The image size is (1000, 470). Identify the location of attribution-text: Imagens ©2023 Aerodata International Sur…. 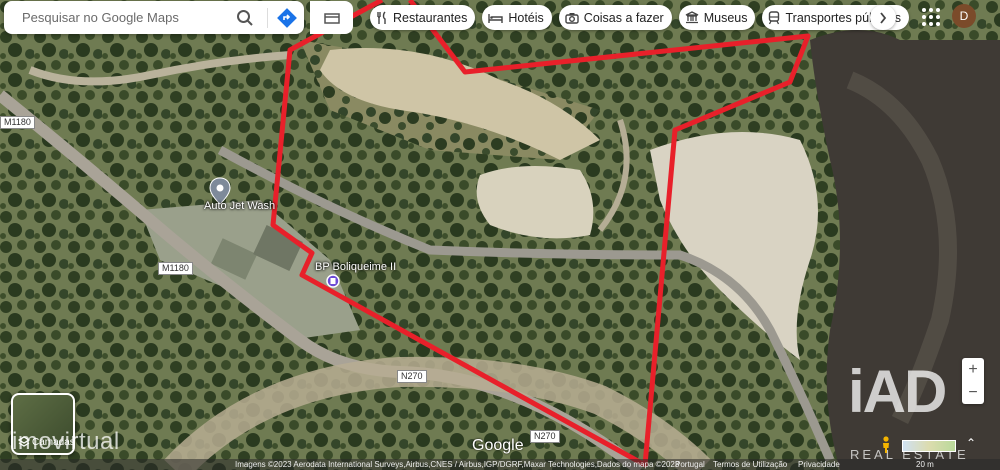
(457, 464).